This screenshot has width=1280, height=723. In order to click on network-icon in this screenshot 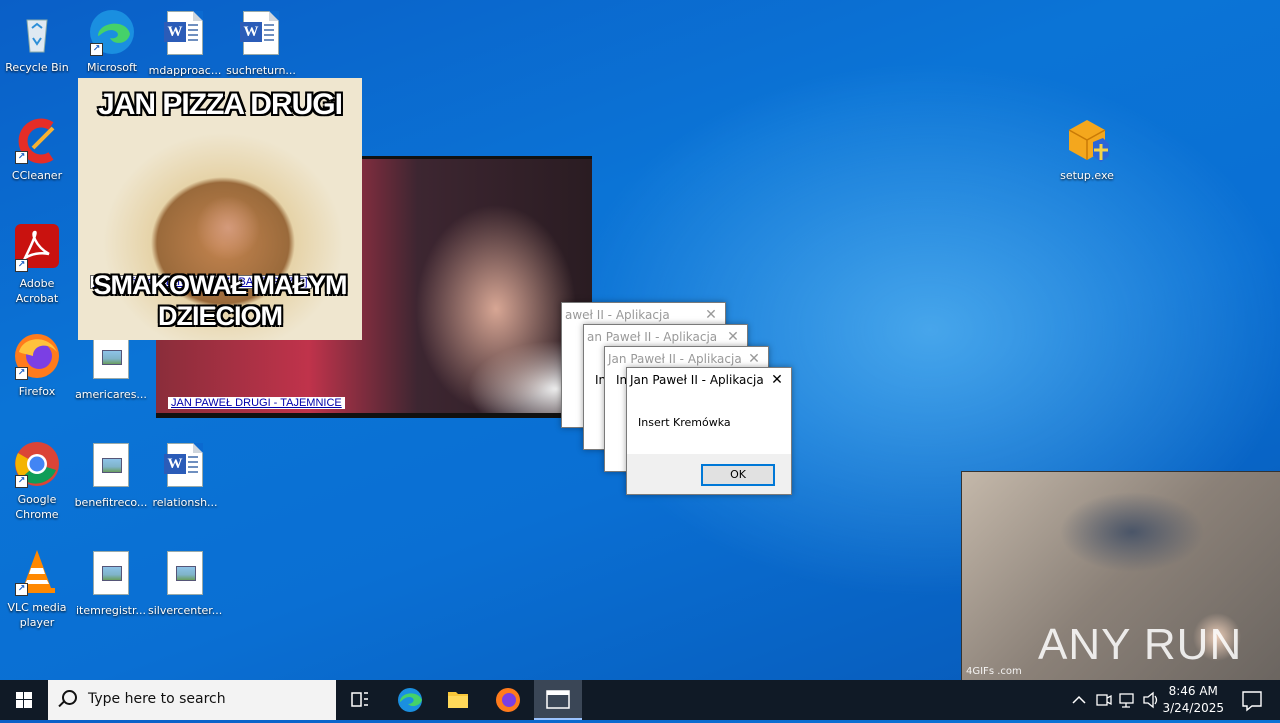, I will do `click(1126, 700)`.